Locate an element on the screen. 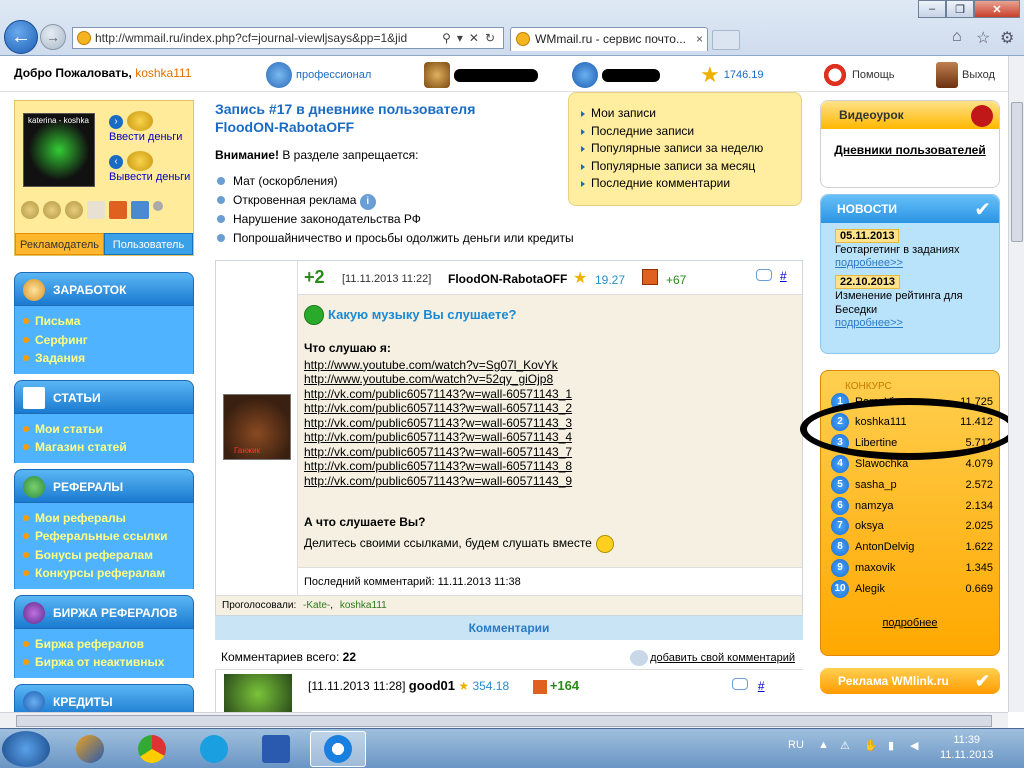  contest-row: 9 maxovik 1.345 is located at coordinates (912, 567).